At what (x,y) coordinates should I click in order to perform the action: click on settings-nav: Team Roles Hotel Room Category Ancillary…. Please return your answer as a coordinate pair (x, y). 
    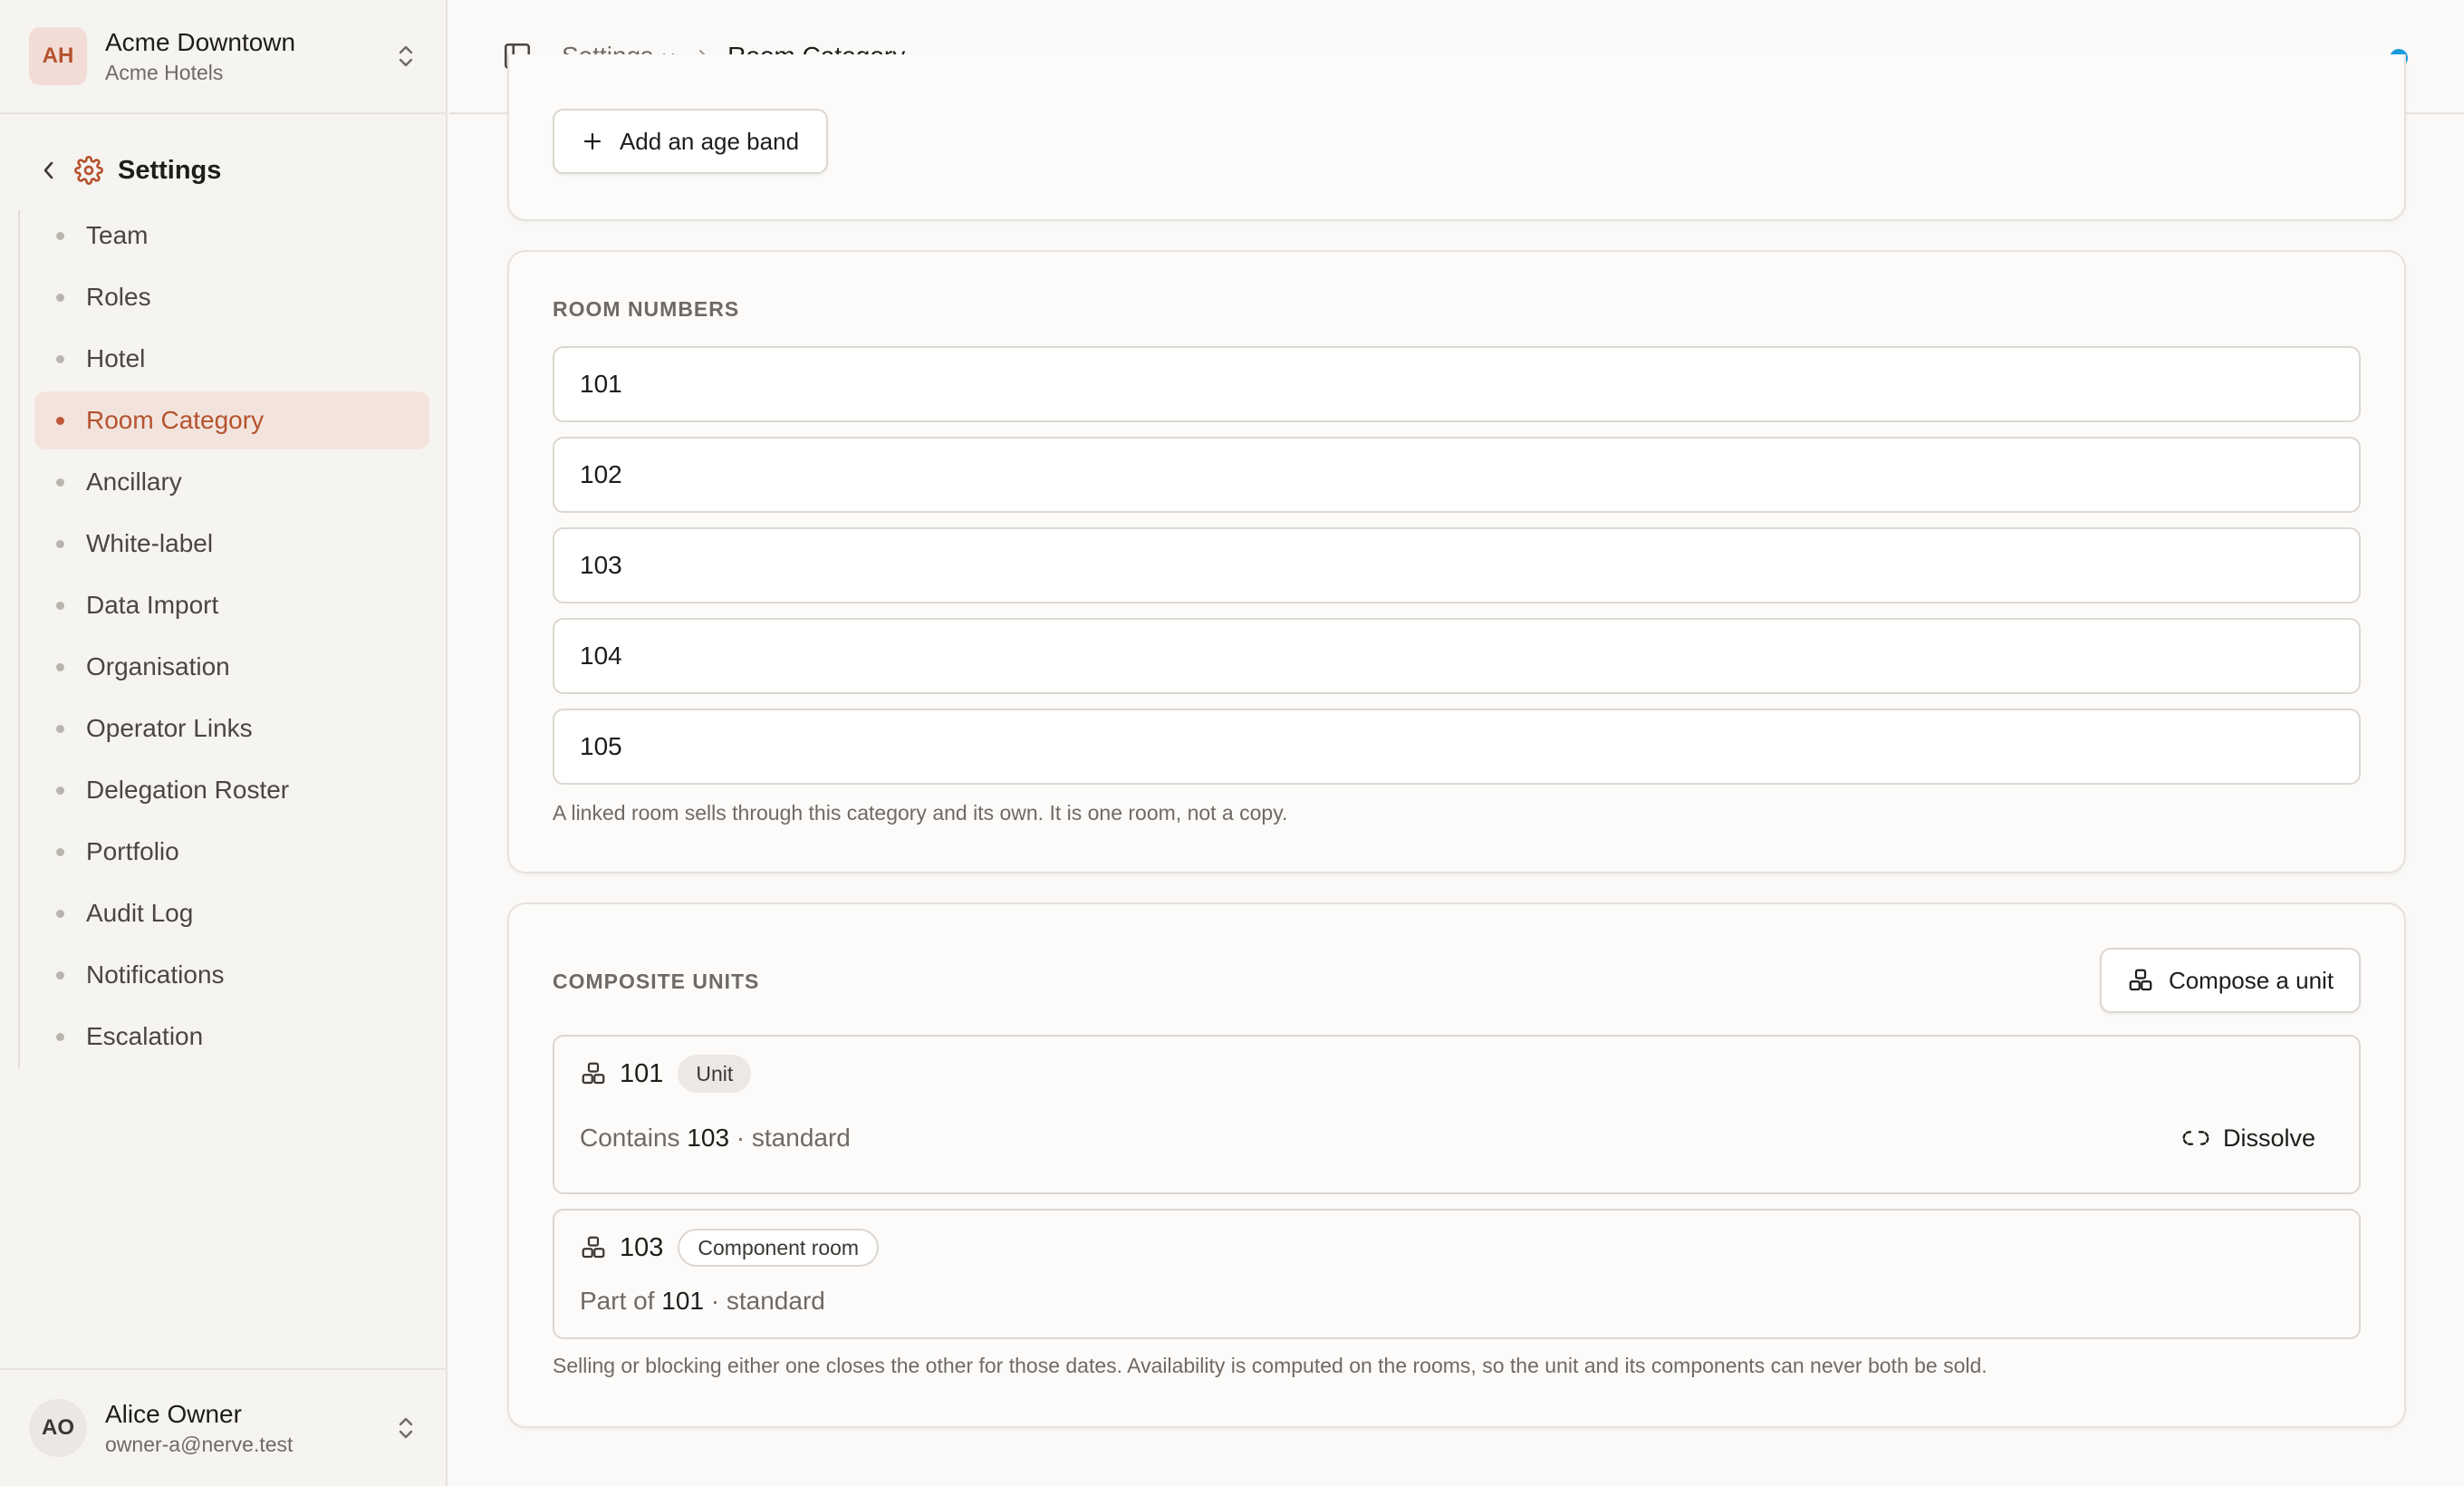
    Looking at the image, I should click on (232, 638).